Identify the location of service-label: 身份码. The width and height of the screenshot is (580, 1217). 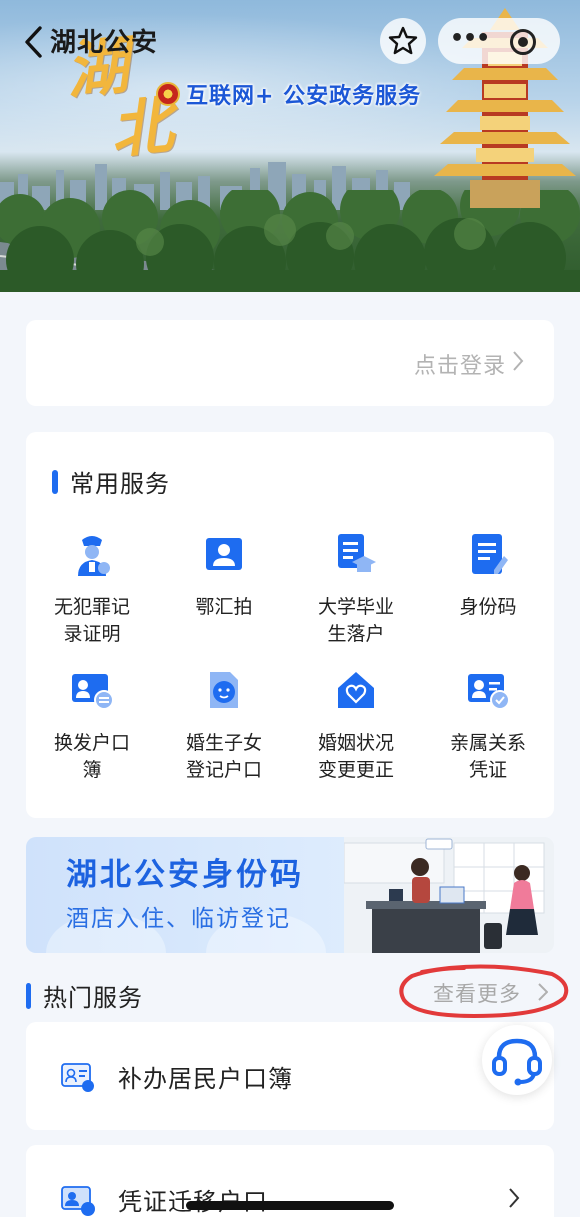
(488, 607).